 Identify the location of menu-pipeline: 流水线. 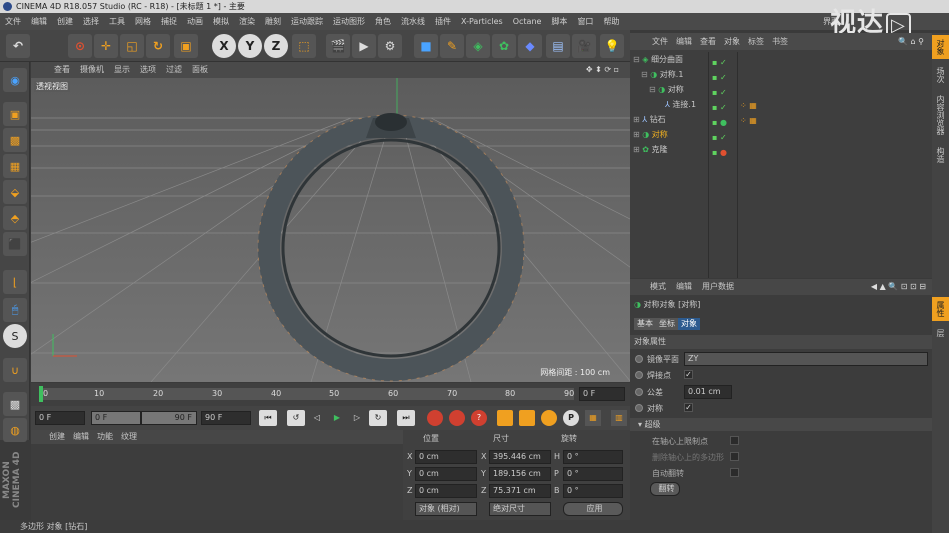
(413, 21).